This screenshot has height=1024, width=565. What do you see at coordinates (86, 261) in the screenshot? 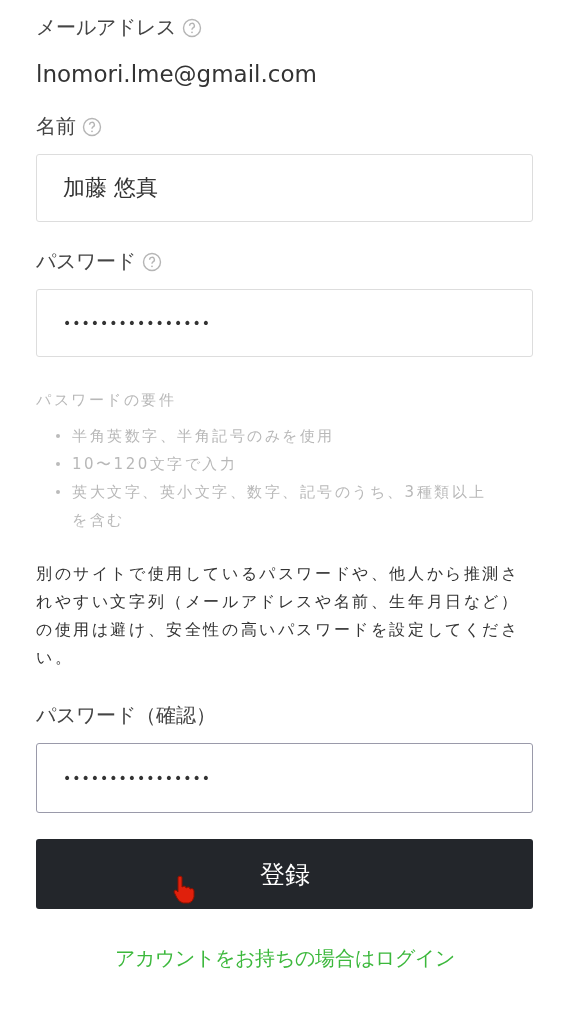
I see `field-label: パスワード` at bounding box center [86, 261].